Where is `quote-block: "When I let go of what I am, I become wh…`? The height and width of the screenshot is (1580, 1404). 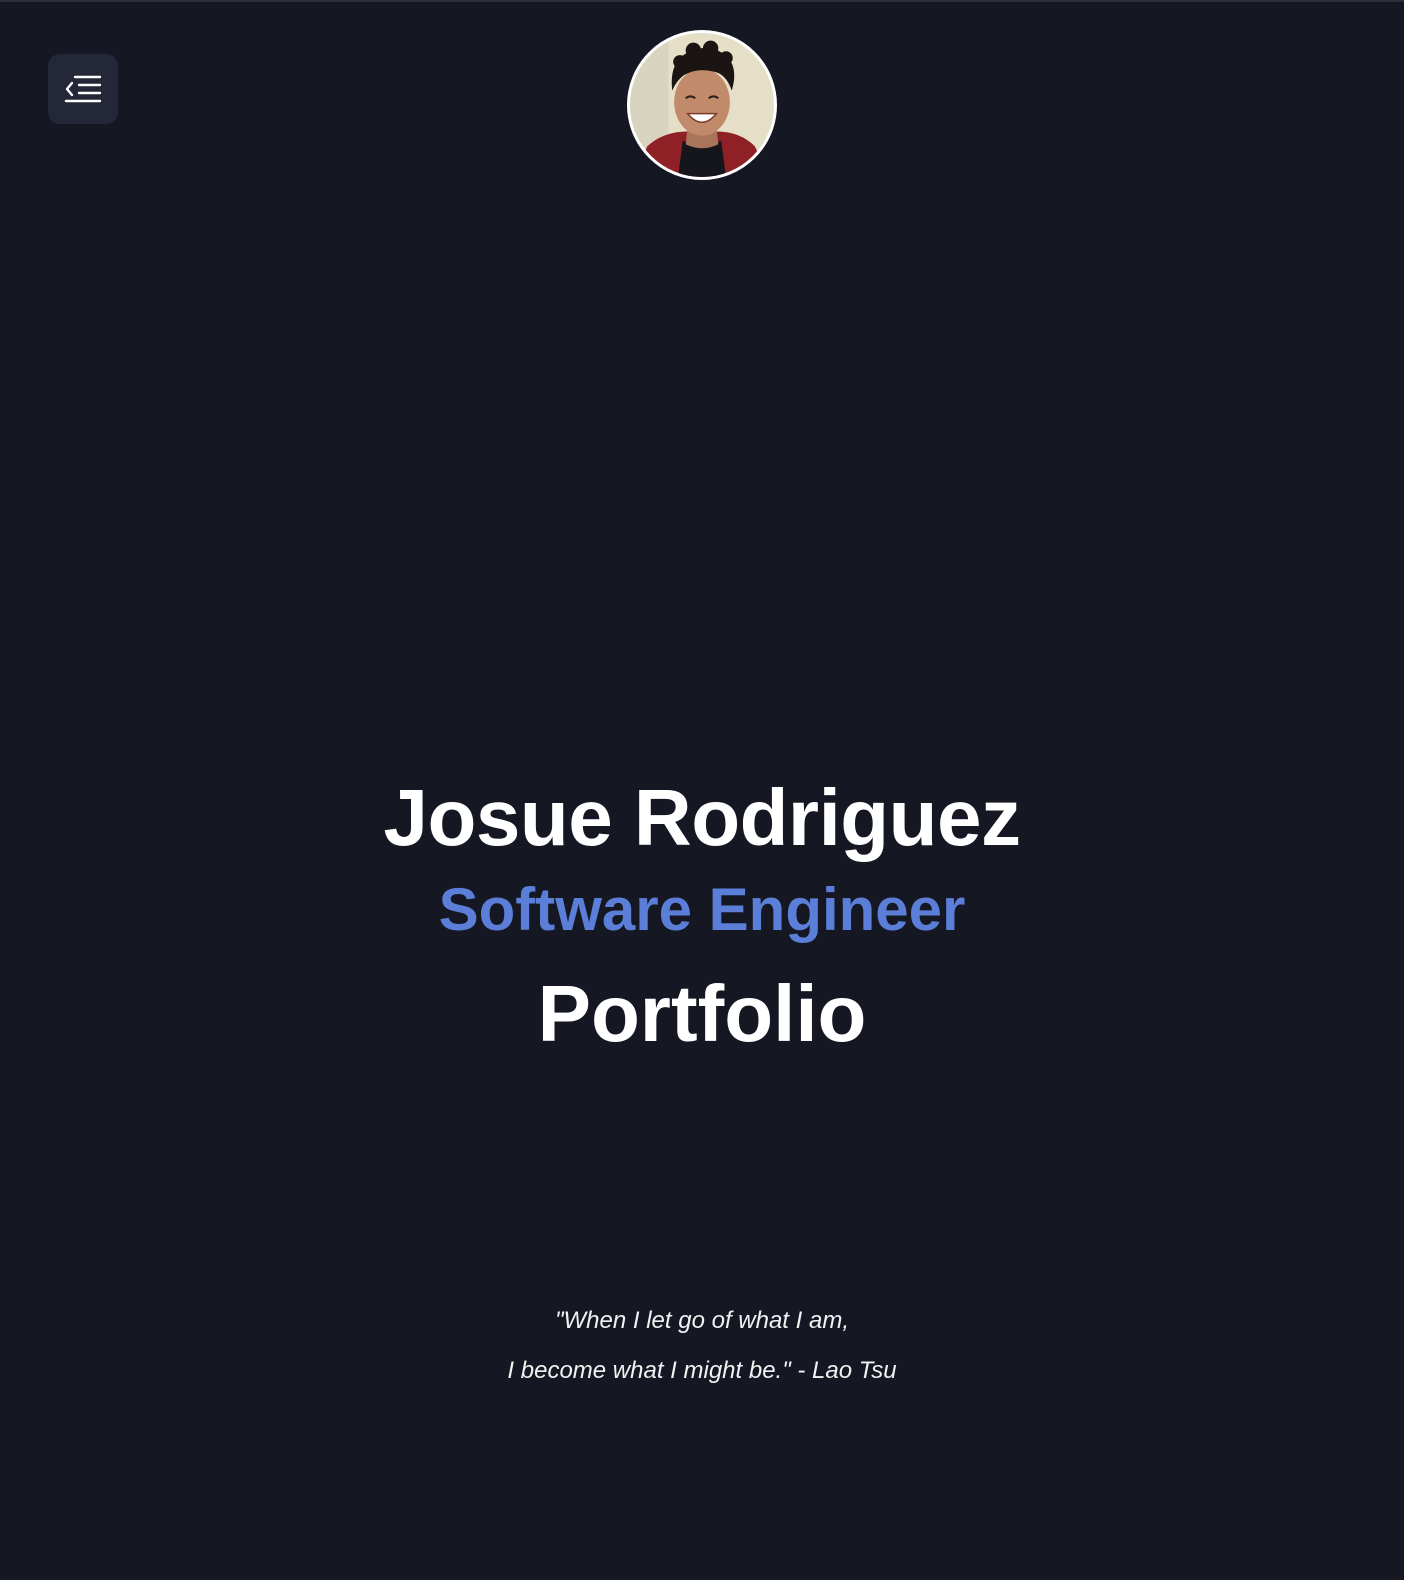
quote-block: "When I let go of what I am, I become wh… is located at coordinates (702, 1346).